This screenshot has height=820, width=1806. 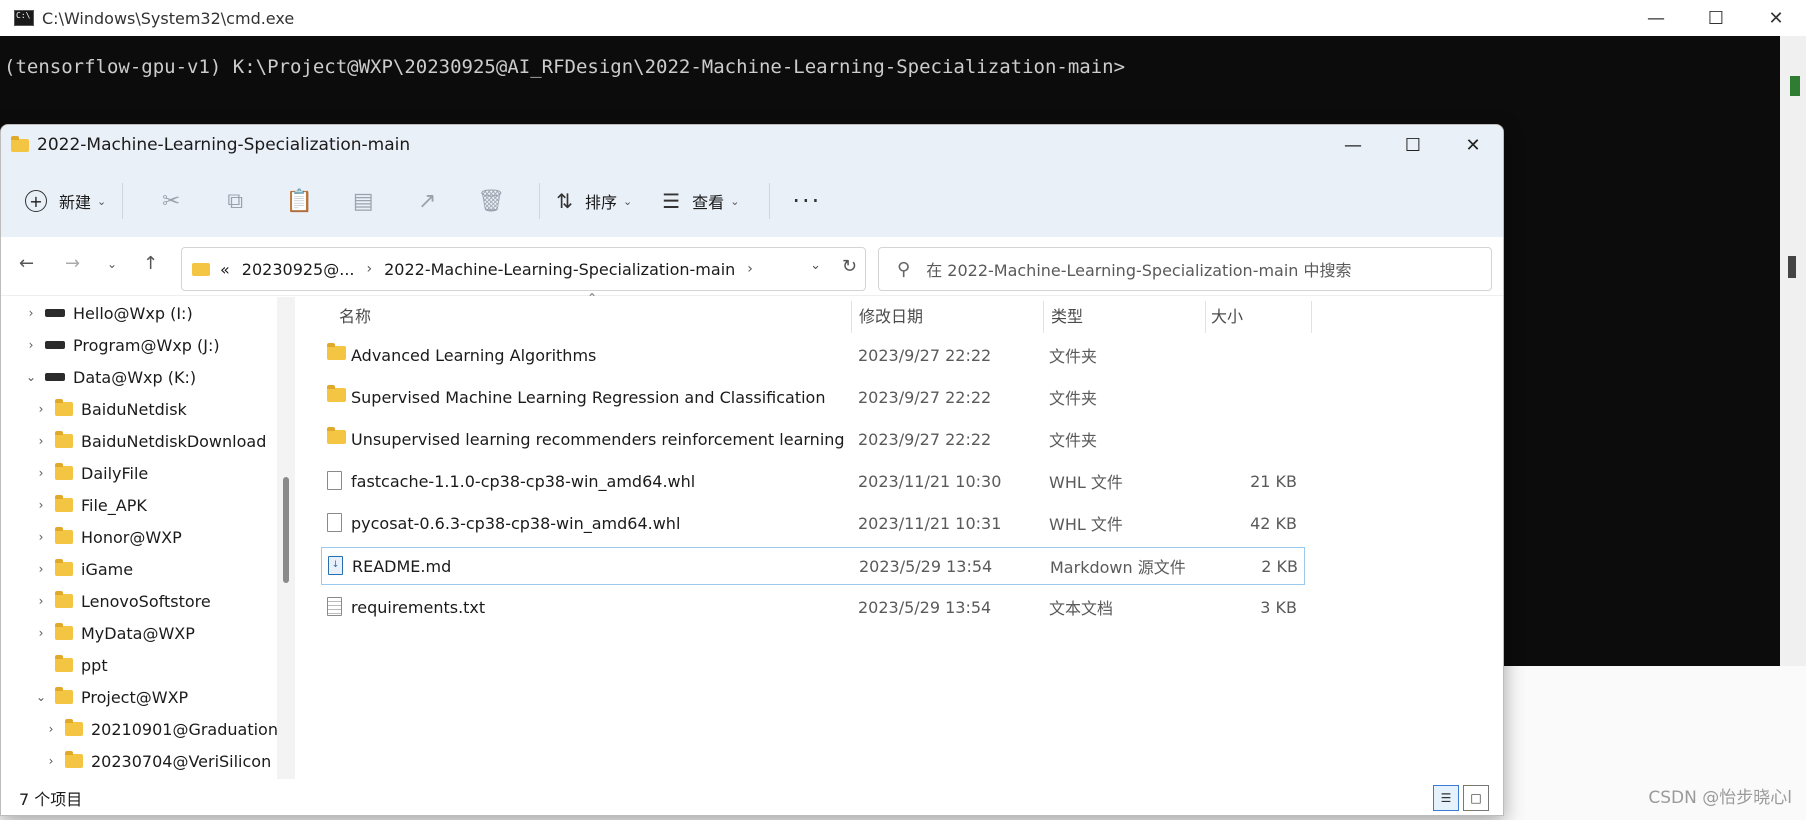 I want to click on tree-item-folder: › DailyFile, so click(x=89, y=473).